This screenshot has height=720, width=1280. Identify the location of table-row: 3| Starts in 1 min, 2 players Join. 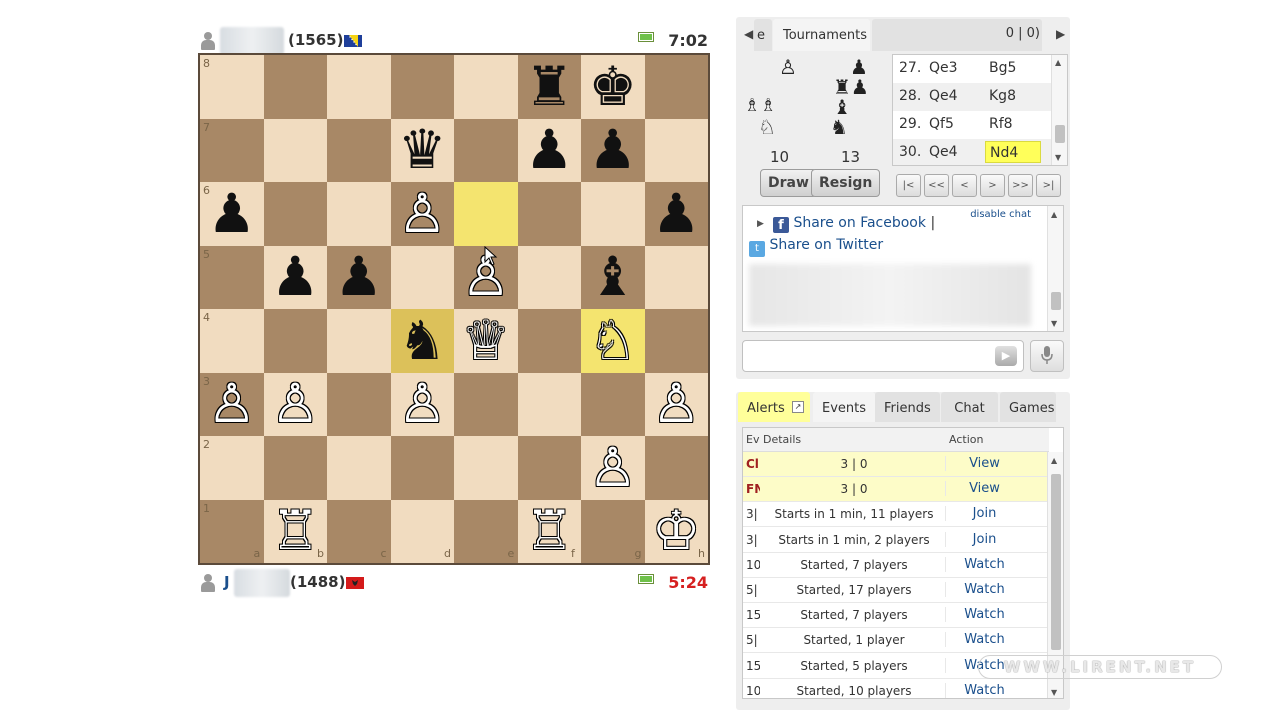
(896, 540).